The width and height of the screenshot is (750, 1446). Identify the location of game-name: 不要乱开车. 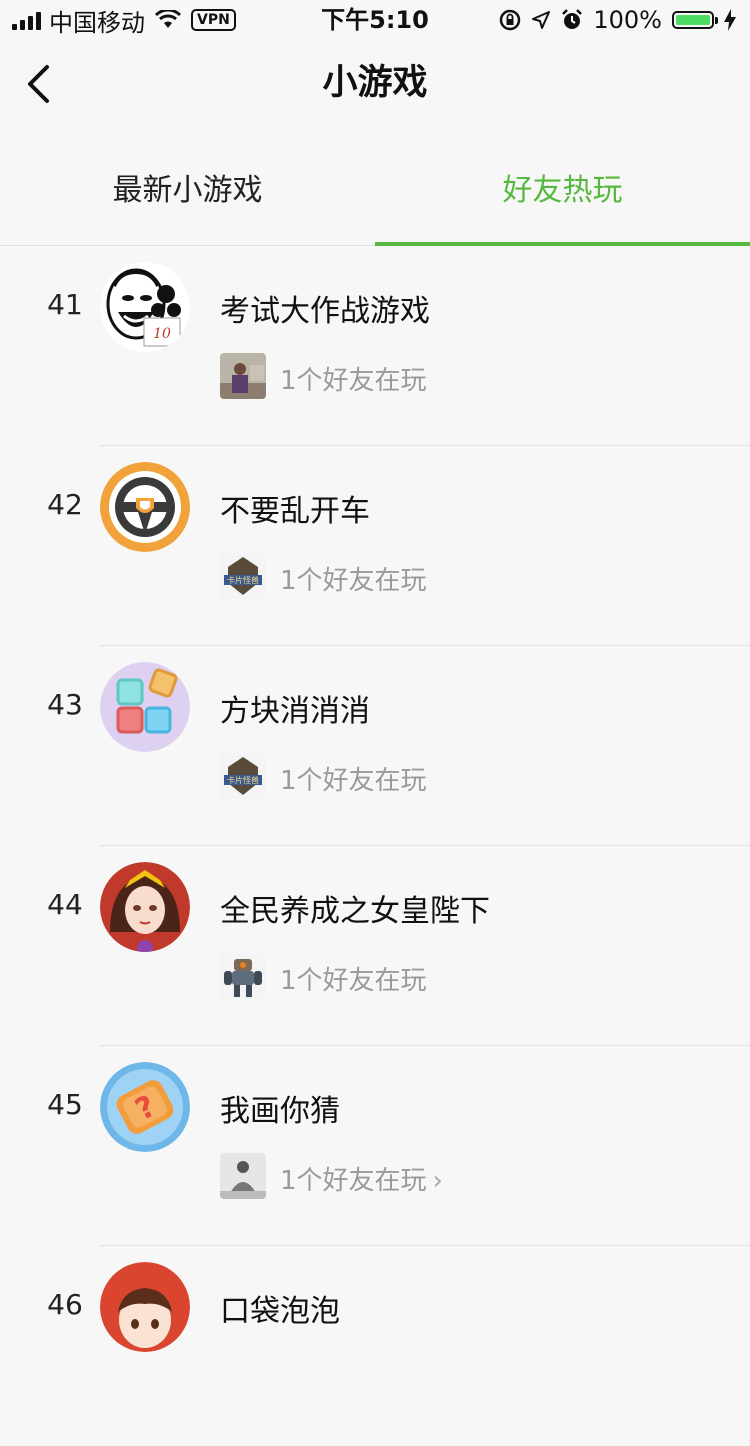
(295, 511).